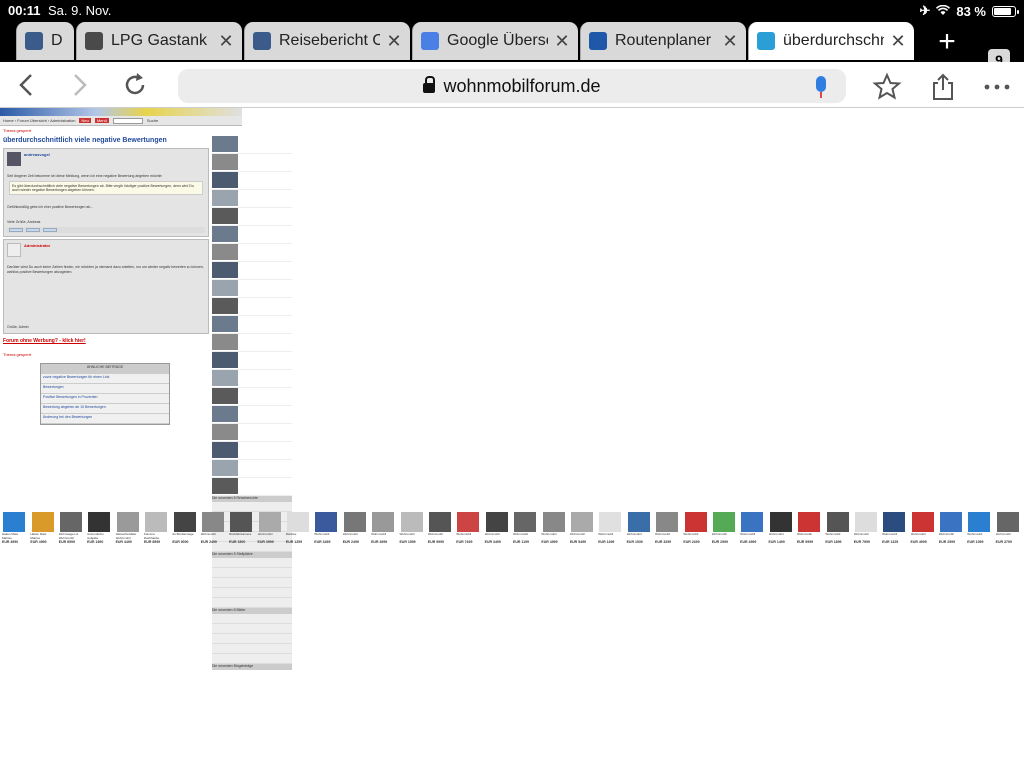 This screenshot has height=768, width=1024. What do you see at coordinates (270, 532) in the screenshot?
I see `product-item: Wohnmobil EUR 3999` at bounding box center [270, 532].